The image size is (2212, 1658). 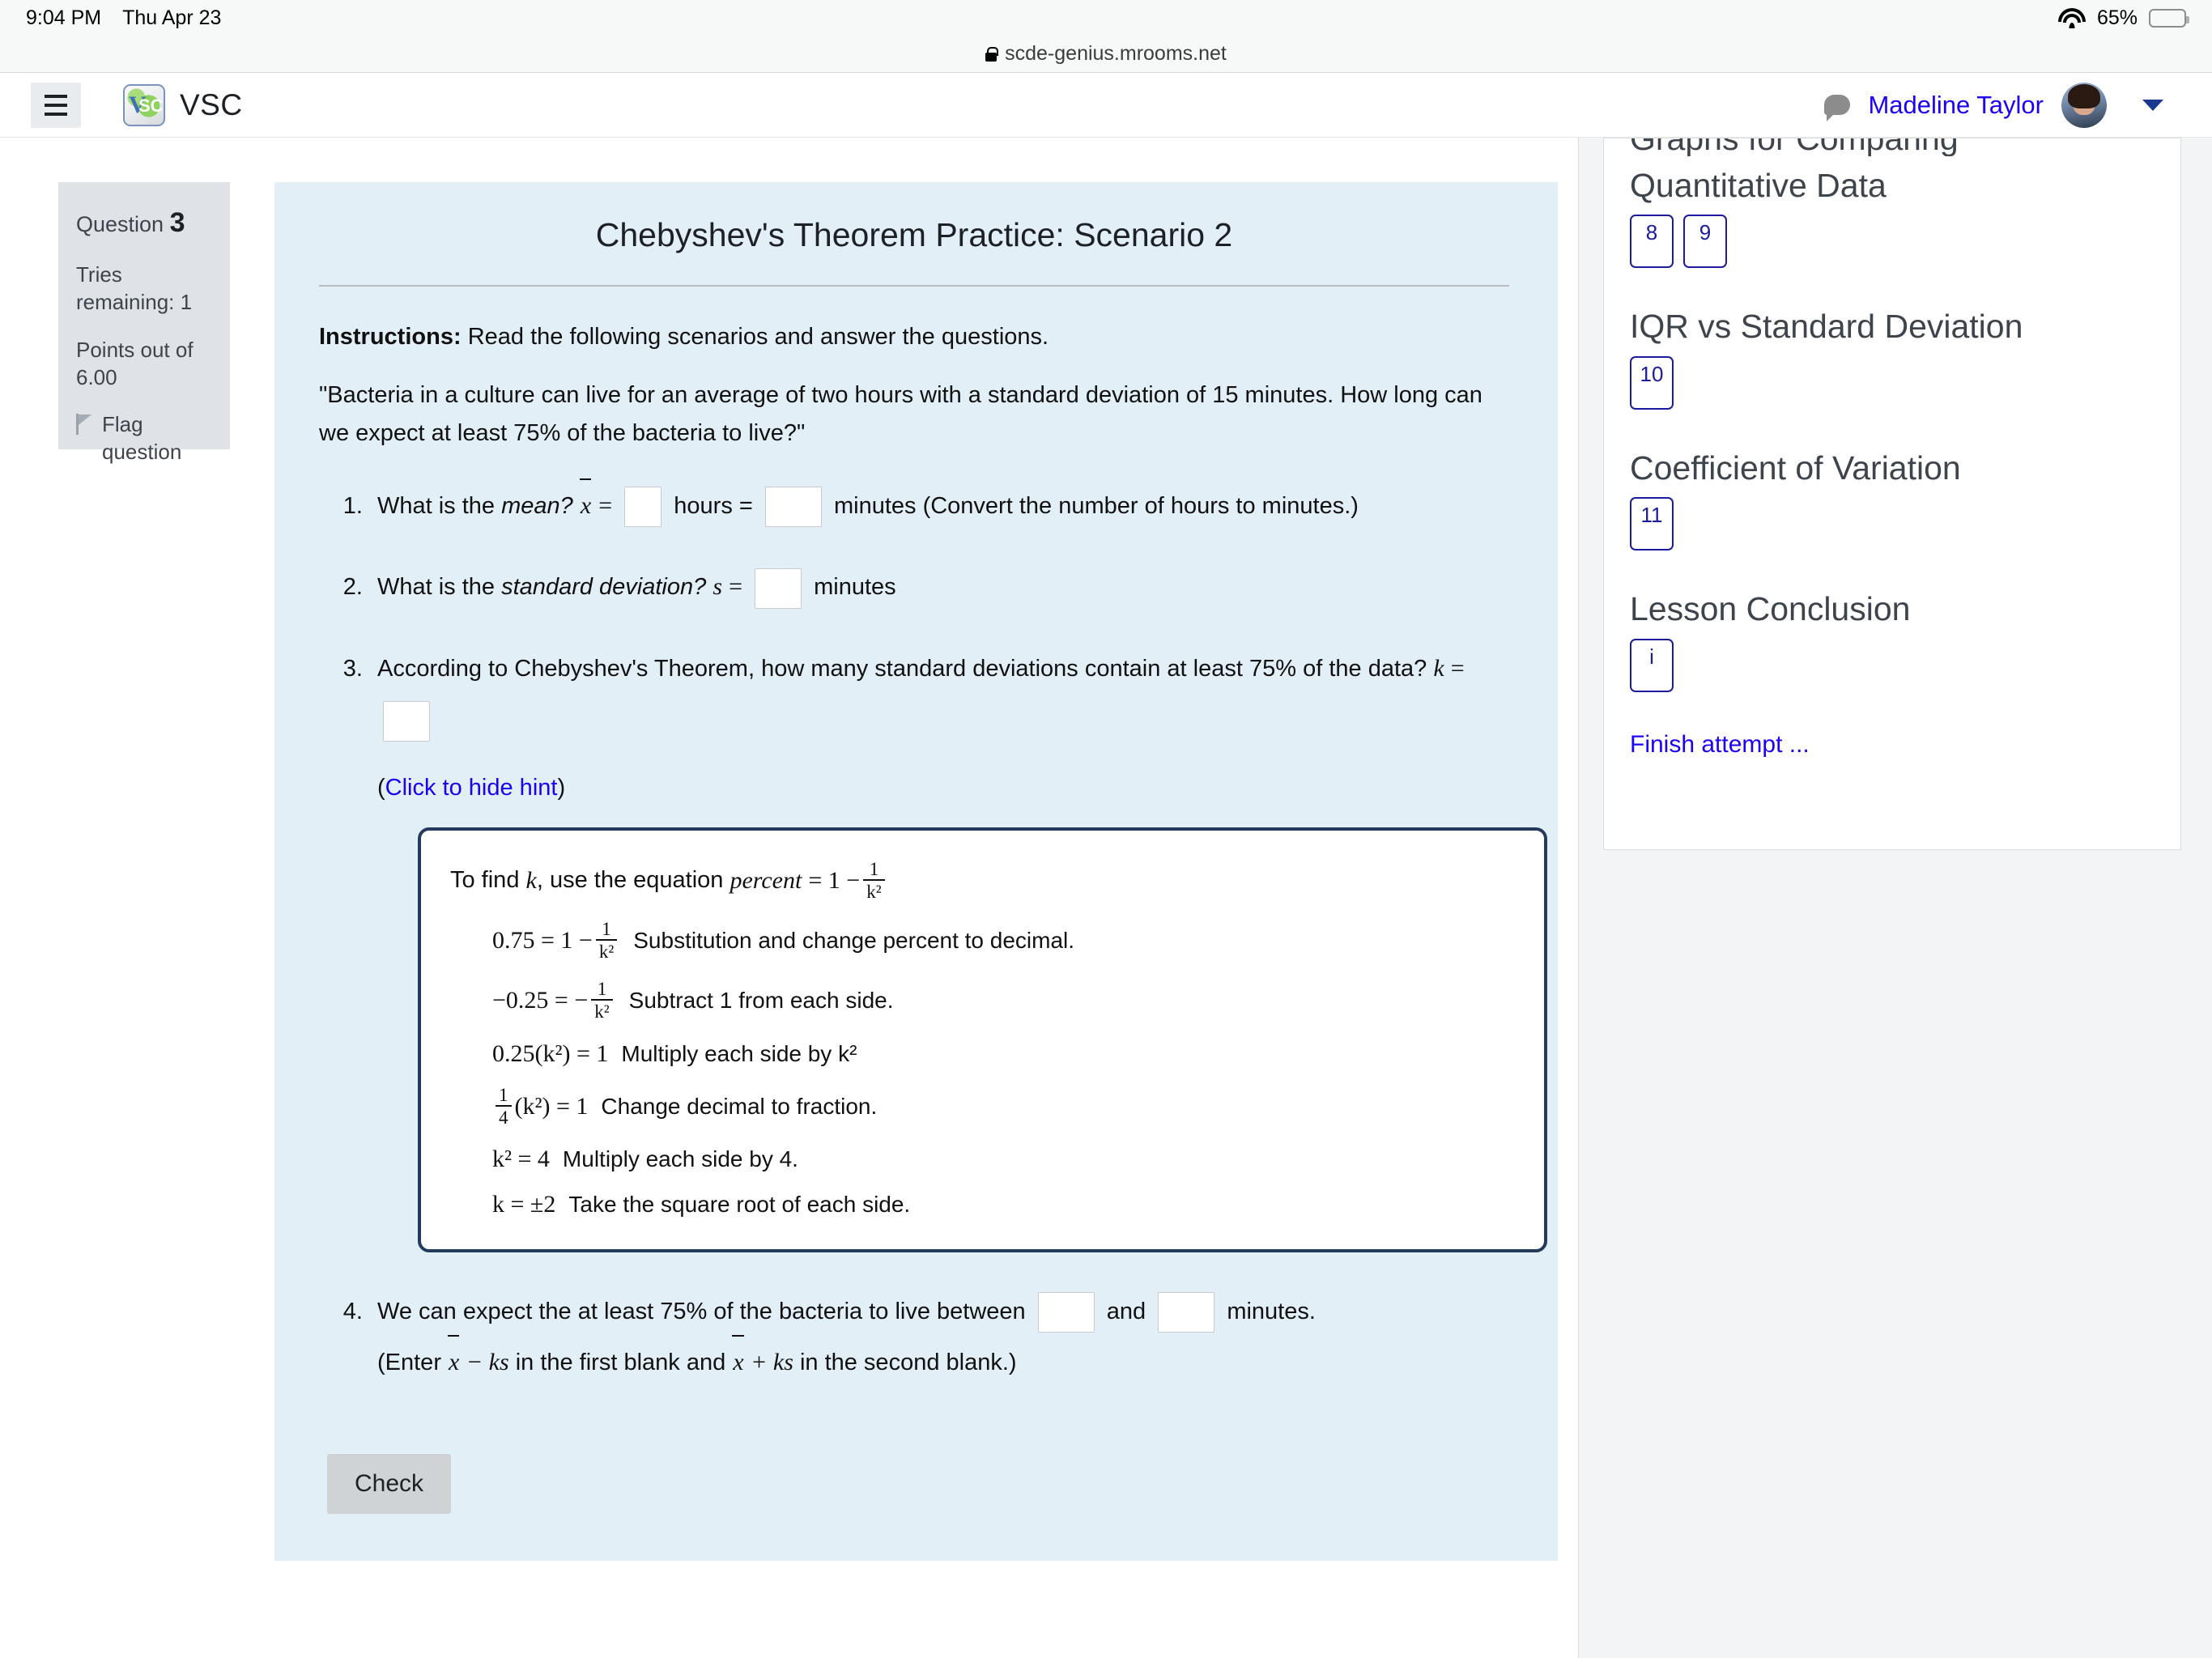 What do you see at coordinates (604, 587) in the screenshot?
I see `item2-term: standard deviation?` at bounding box center [604, 587].